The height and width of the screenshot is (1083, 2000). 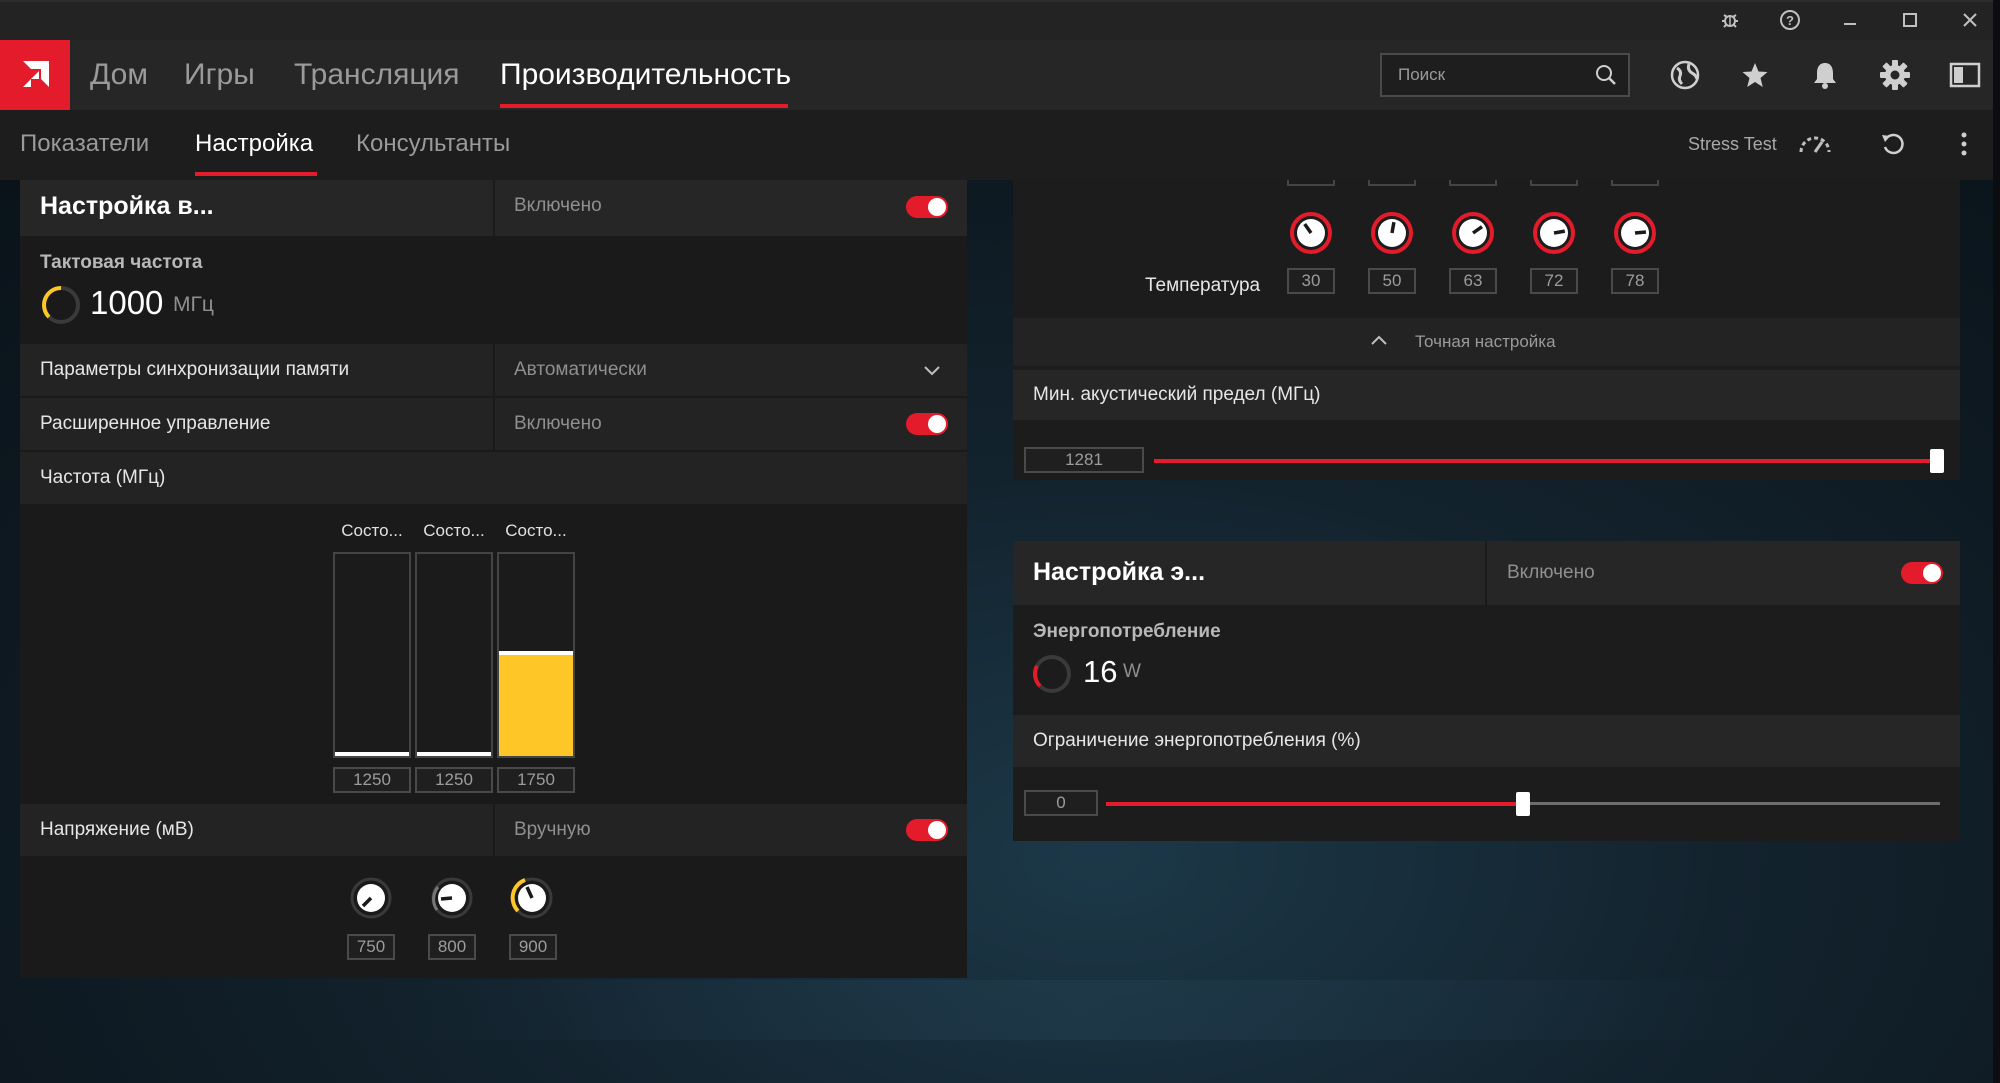 What do you see at coordinates (932, 372) in the screenshot?
I see `chevron-down-icon` at bounding box center [932, 372].